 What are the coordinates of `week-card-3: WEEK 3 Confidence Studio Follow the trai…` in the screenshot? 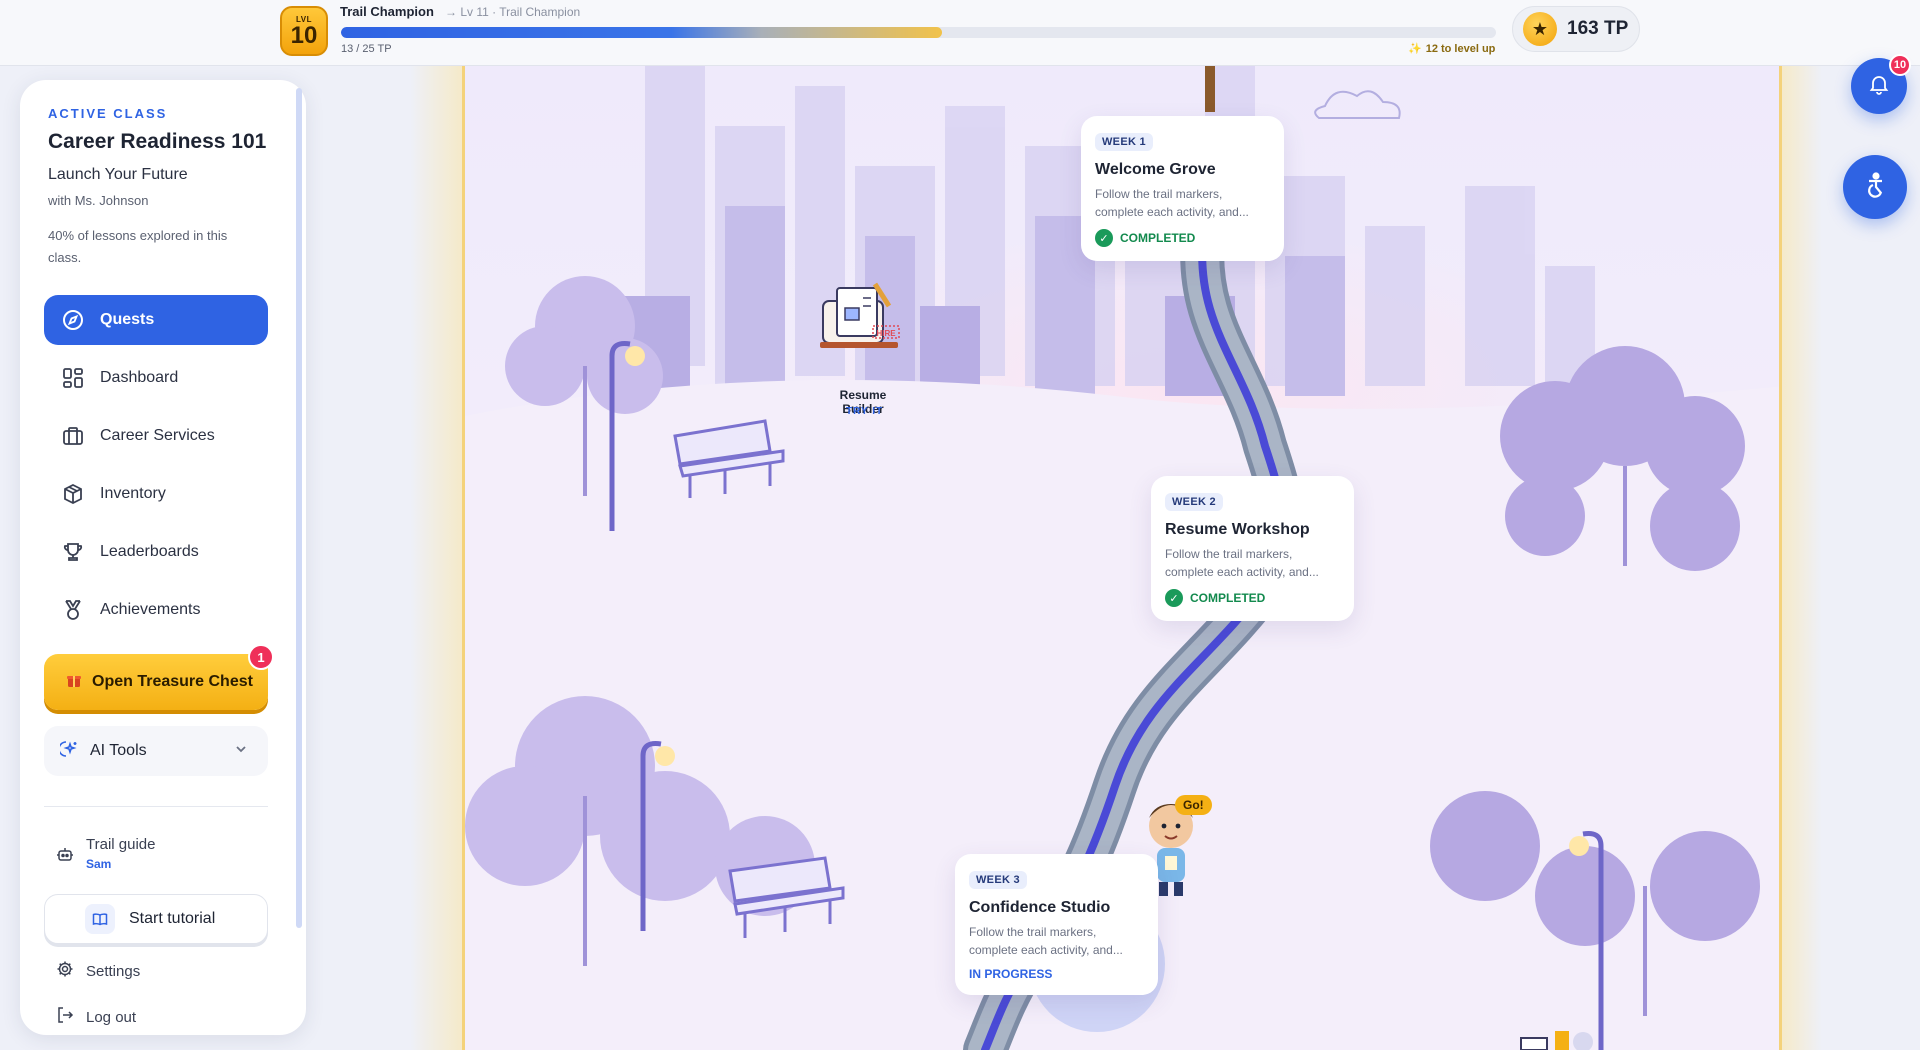 It's located at (1056, 924).